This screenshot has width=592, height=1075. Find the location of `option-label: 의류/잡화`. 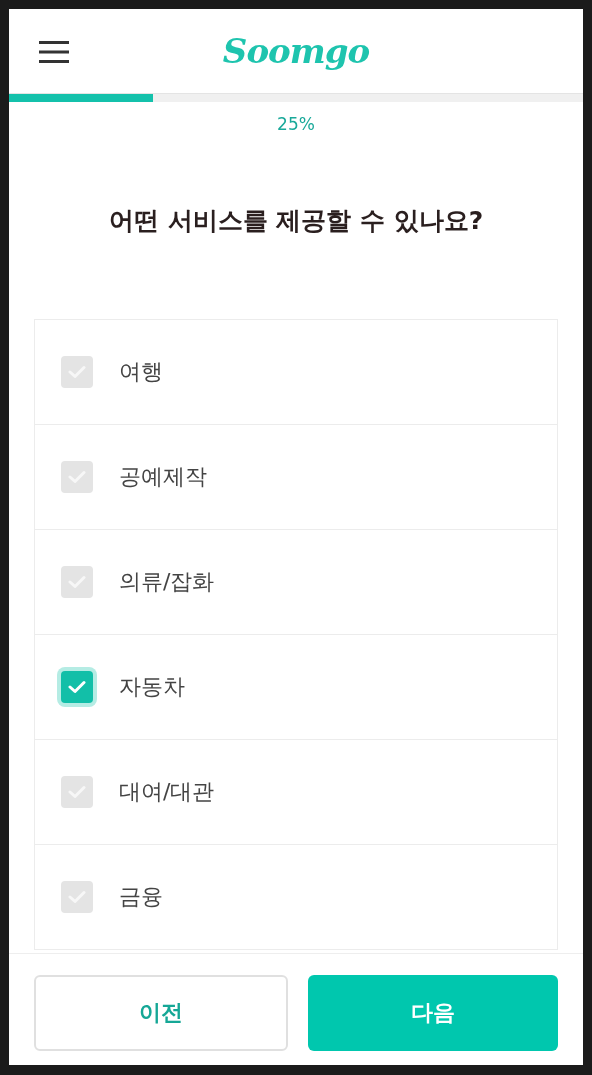

option-label: 의류/잡화 is located at coordinates (167, 582).